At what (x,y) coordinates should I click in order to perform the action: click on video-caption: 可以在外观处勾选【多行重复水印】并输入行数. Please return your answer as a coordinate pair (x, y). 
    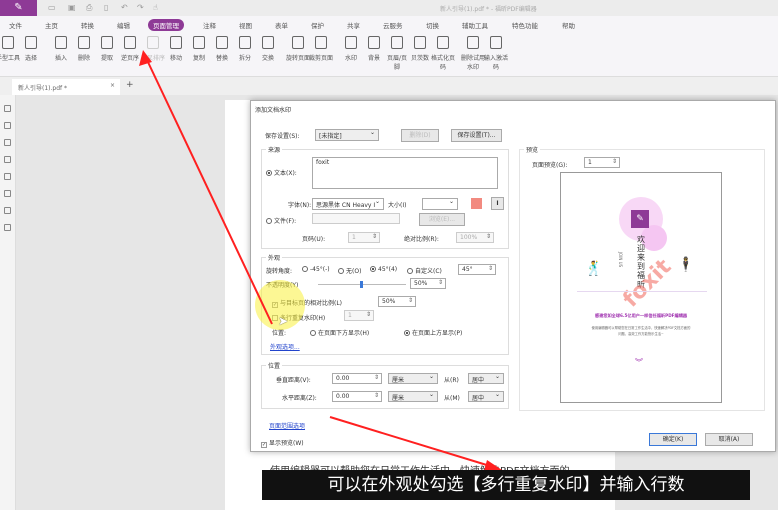
    Looking at the image, I should click on (506, 485).